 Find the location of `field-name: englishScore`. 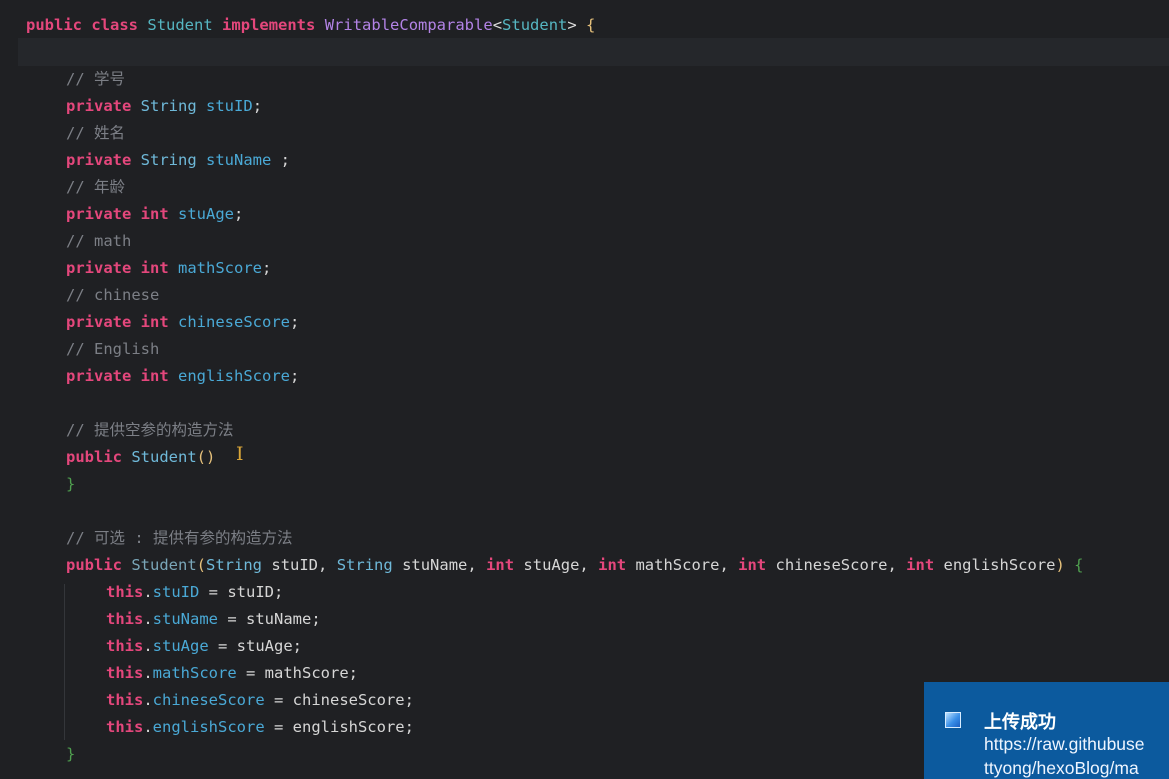

field-name: englishScore is located at coordinates (234, 376).